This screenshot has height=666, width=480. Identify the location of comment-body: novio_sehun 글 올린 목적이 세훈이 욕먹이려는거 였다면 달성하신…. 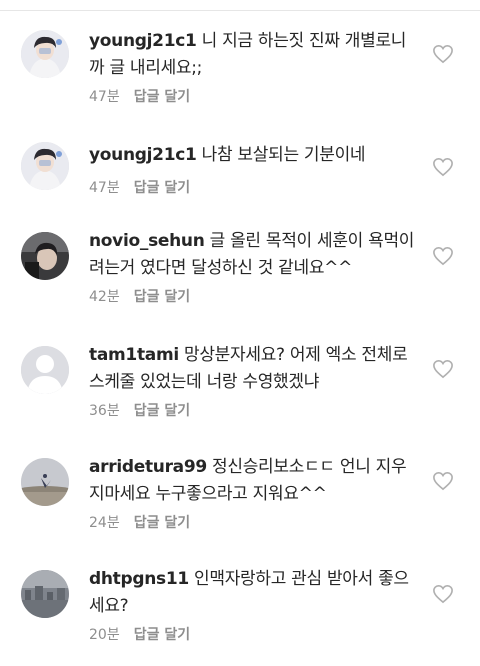
(254, 255).